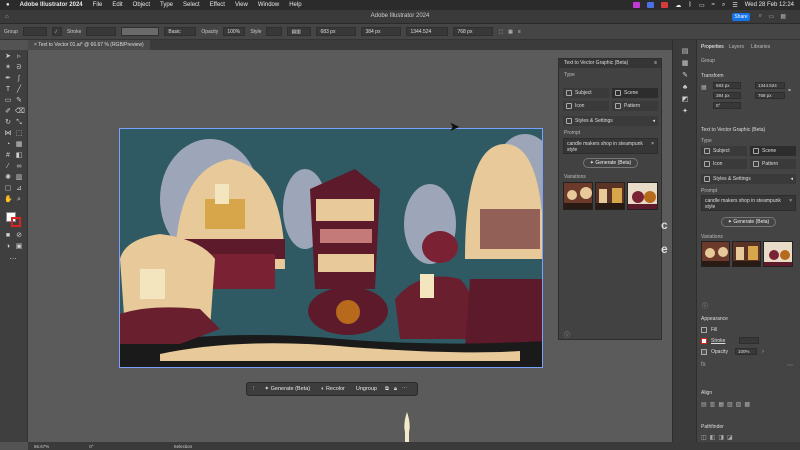 Image resolution: width=800 pixels, height=450 pixels. I want to click on generate-button: ✦ Generate (Beta), so click(610, 163).